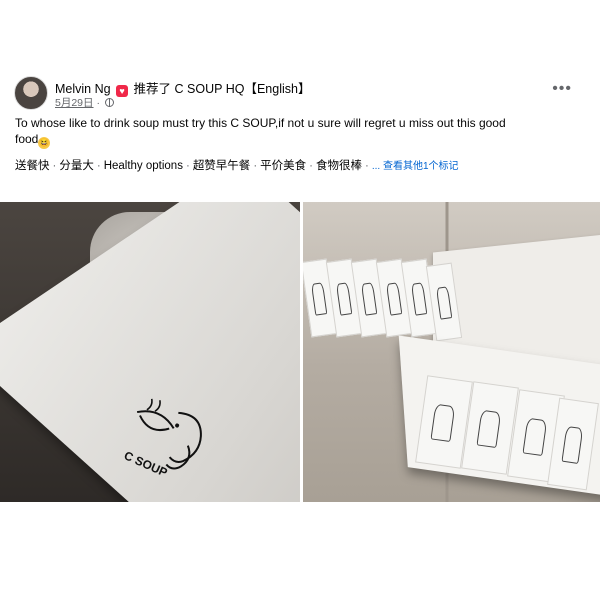 Image resolution: width=600 pixels, height=600 pixels. I want to click on post-meta: 5月29日 ·, so click(84, 102).